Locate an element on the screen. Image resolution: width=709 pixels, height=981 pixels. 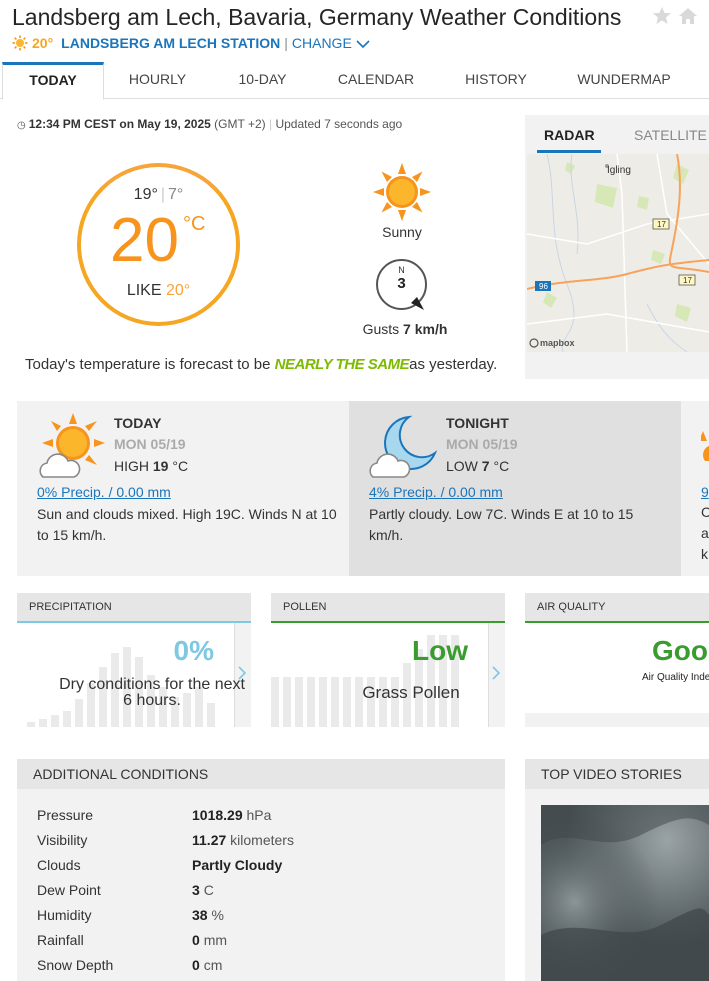
condition-value: 3 is located at coordinates (196, 890).